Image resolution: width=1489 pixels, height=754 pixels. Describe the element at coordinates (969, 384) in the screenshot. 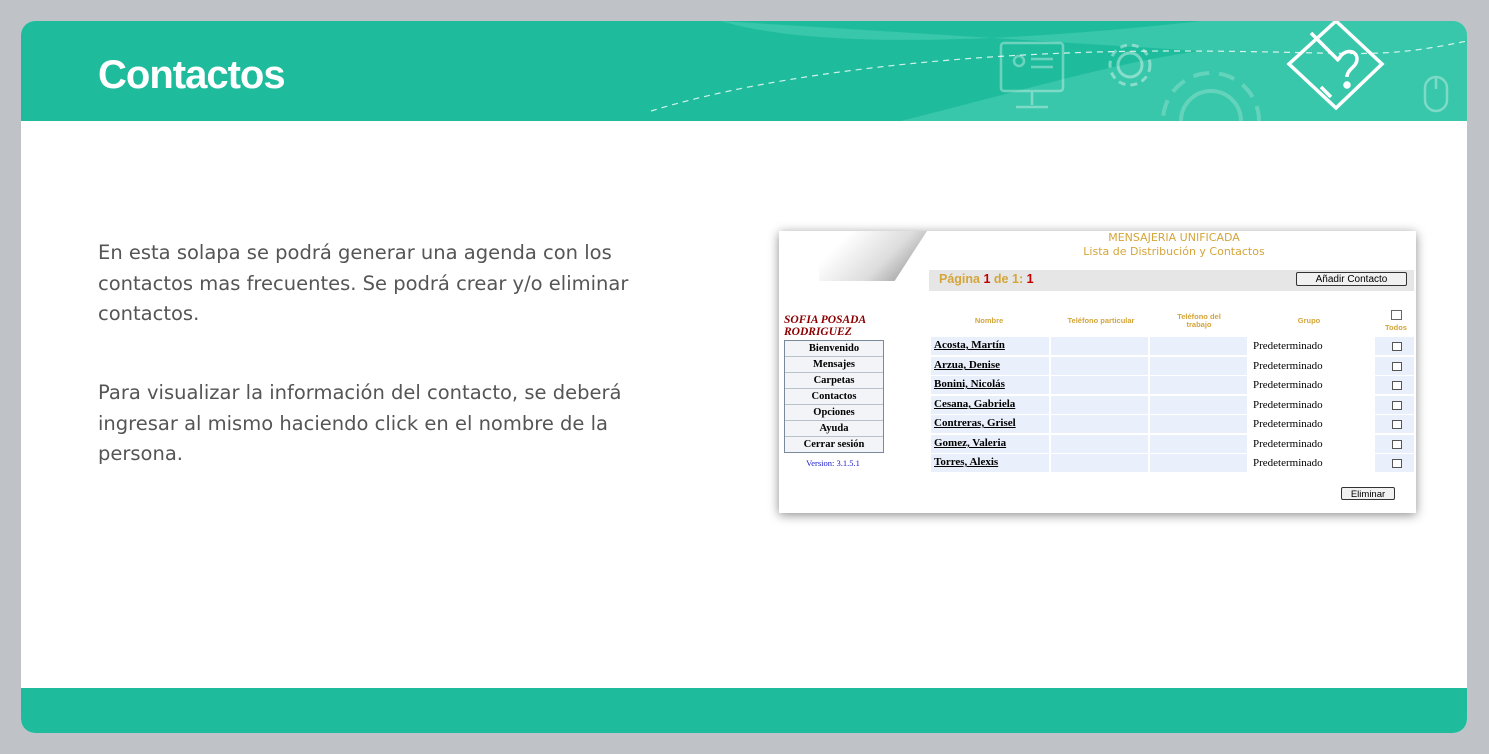

I see `contact-name-link: Bonini, Nicolás` at that location.